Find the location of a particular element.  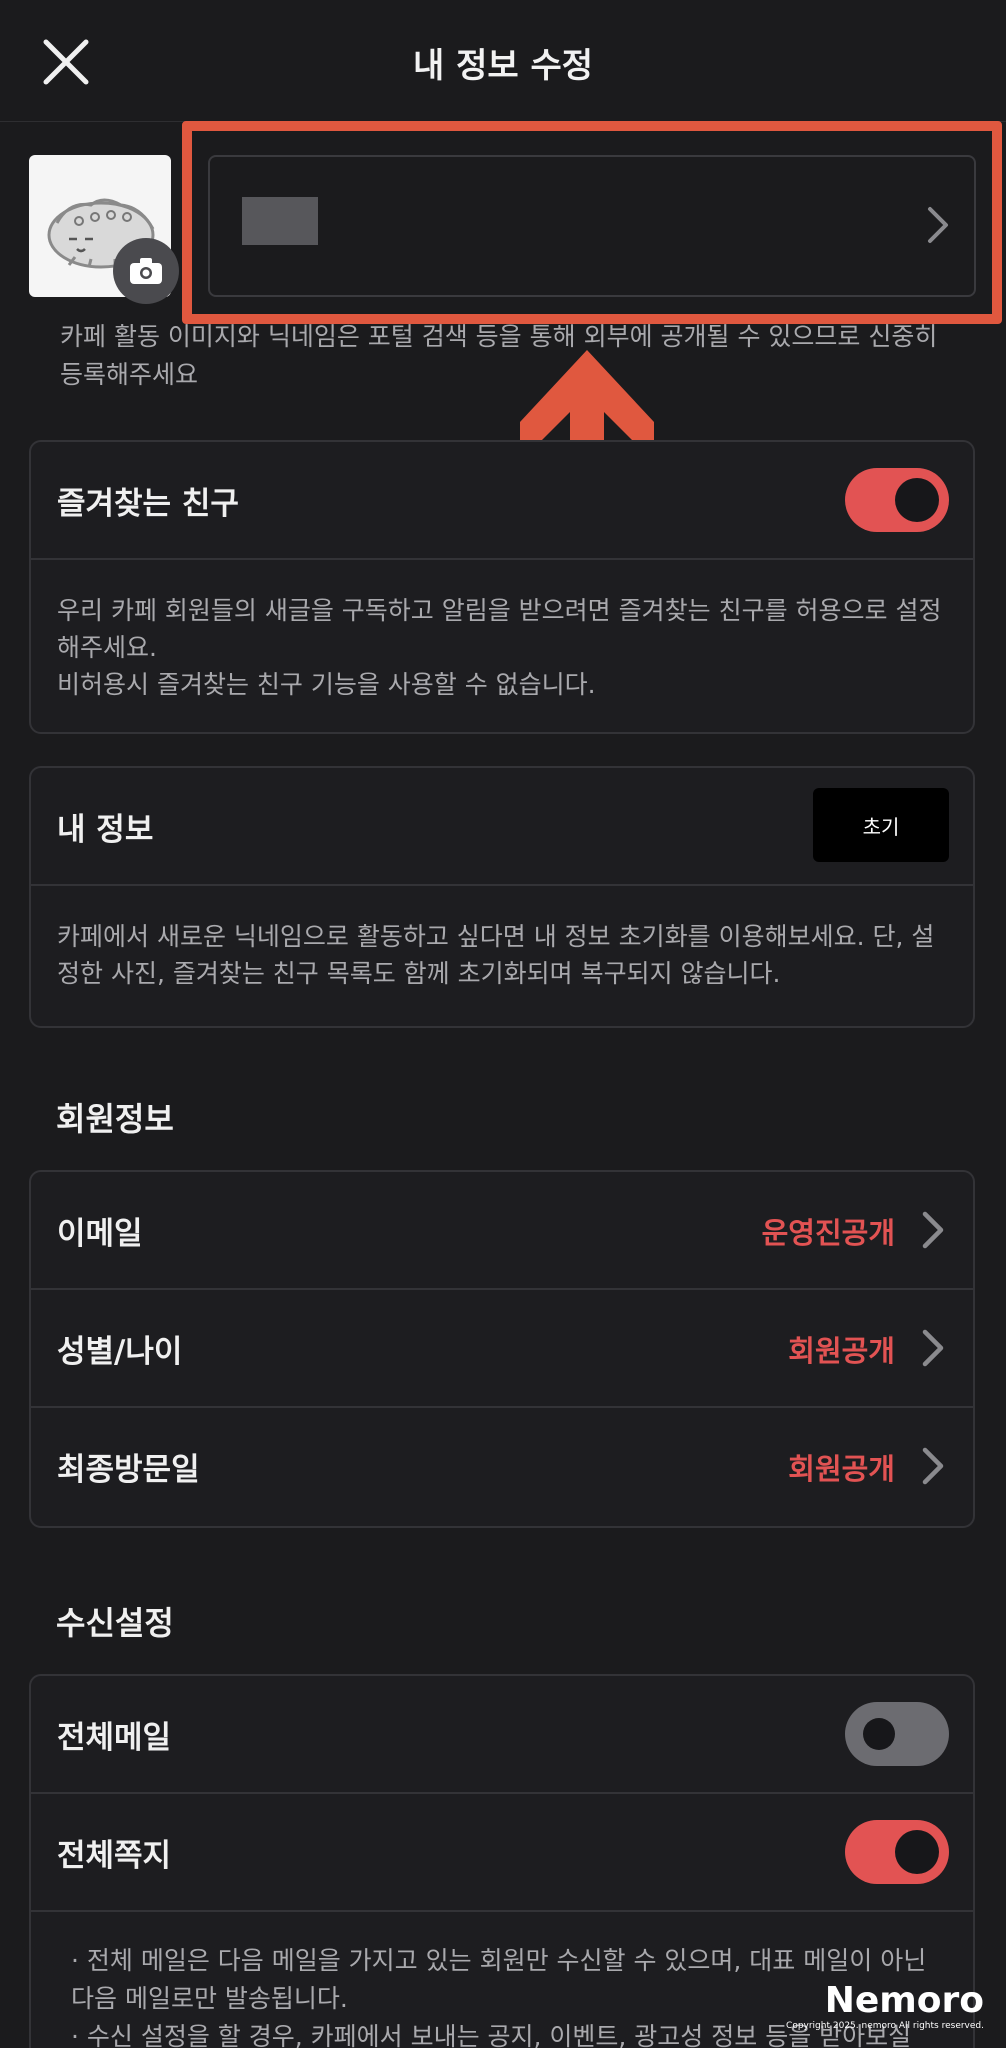

all-mail-label: 전체메일 is located at coordinates (114, 1738).